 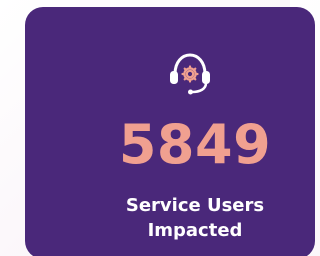 I want to click on headset-gear-icon, so click(x=190, y=73).